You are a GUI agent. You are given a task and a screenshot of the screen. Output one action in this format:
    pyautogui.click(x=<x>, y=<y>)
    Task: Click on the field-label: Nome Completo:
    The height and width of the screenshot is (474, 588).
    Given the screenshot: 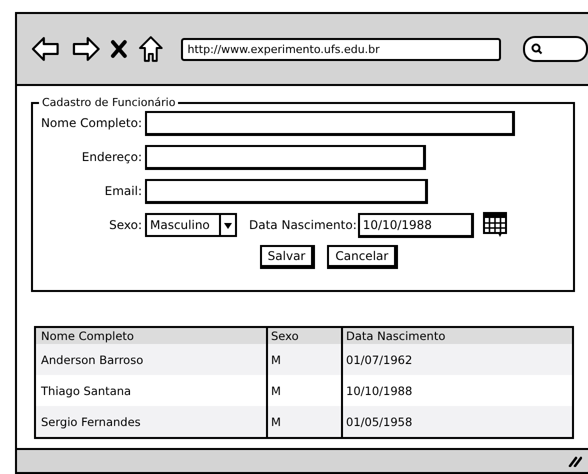 What is the action you would take?
    pyautogui.click(x=91, y=123)
    